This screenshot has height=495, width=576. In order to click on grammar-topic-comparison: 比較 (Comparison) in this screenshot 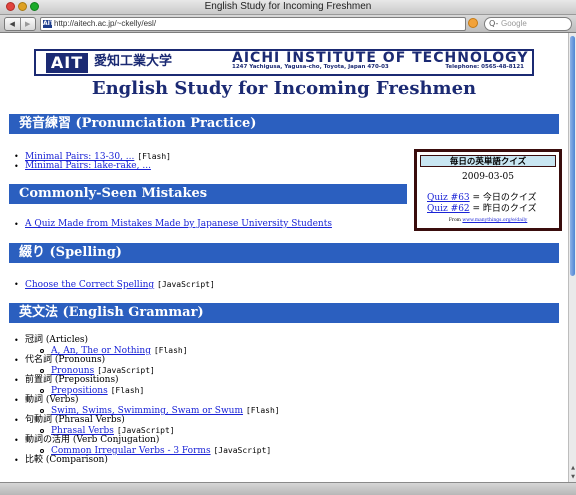, I will do `click(66, 460)`.